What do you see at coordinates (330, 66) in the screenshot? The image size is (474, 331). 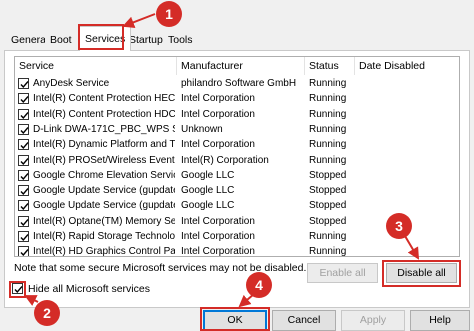 I see `column-header-status: Status` at bounding box center [330, 66].